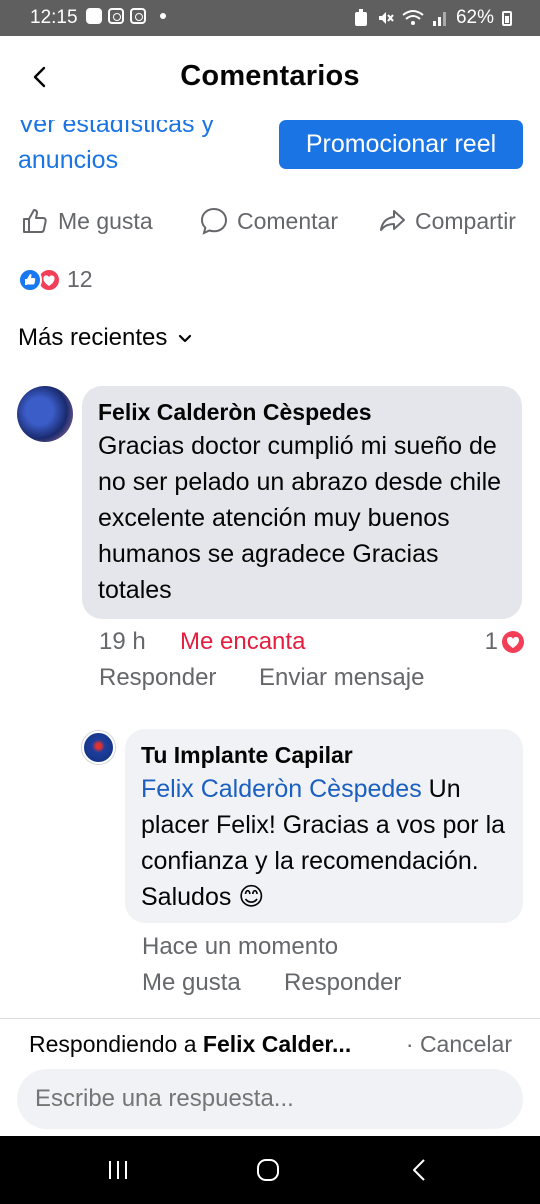 The height and width of the screenshot is (1204, 540). What do you see at coordinates (392, 220) in the screenshot?
I see `share-arrow-icon` at bounding box center [392, 220].